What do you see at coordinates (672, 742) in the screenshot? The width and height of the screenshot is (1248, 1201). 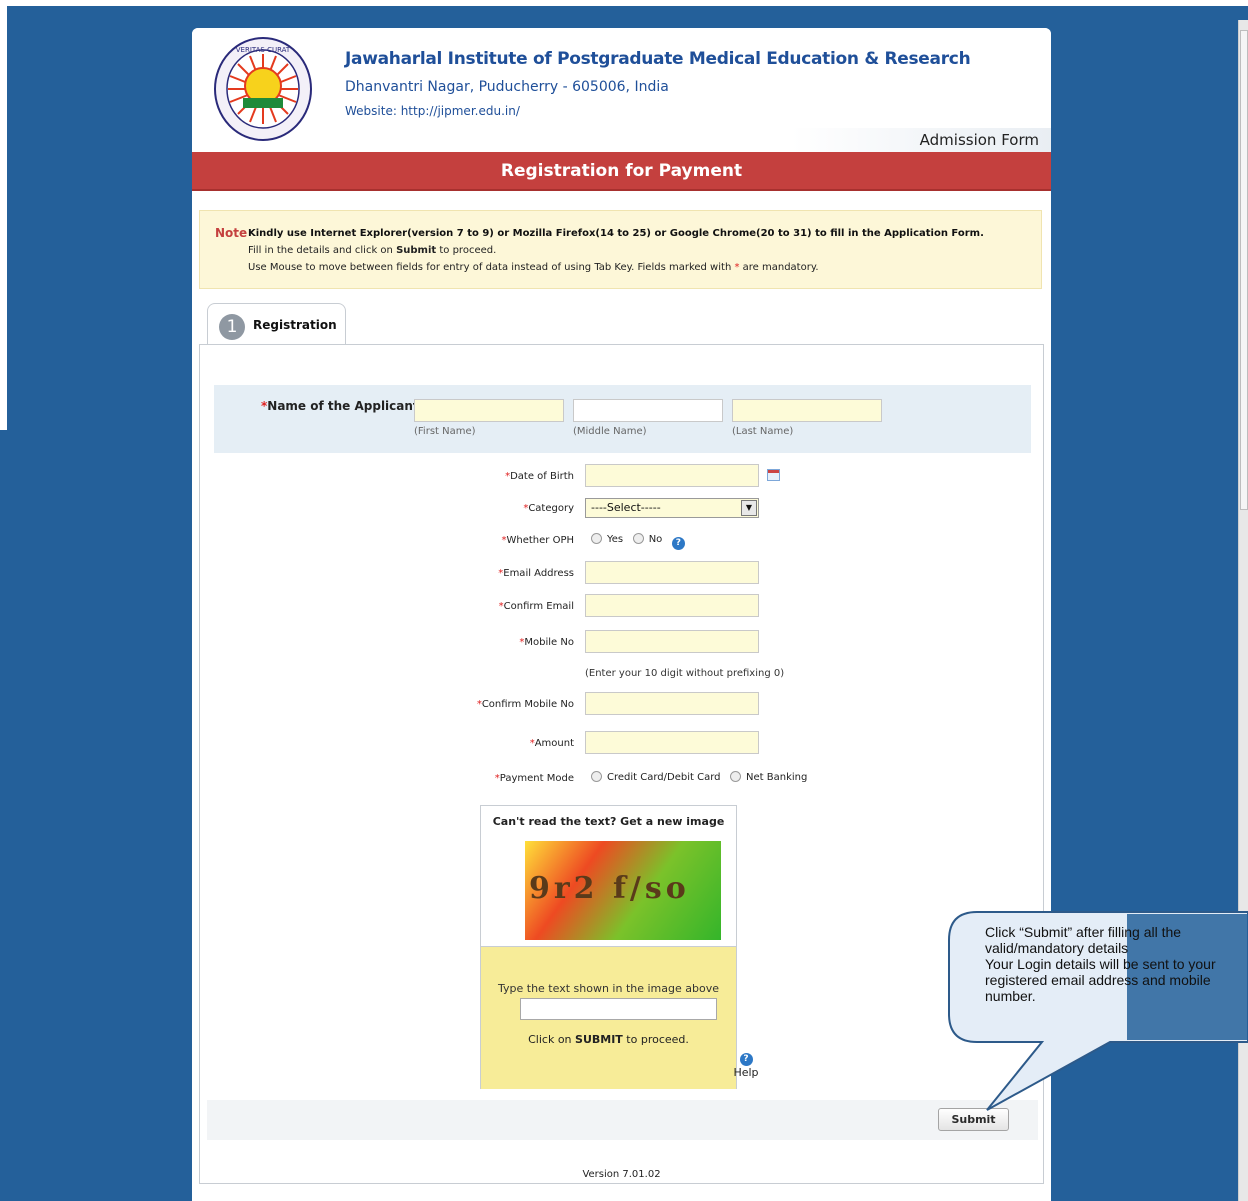 I see `amount-input` at bounding box center [672, 742].